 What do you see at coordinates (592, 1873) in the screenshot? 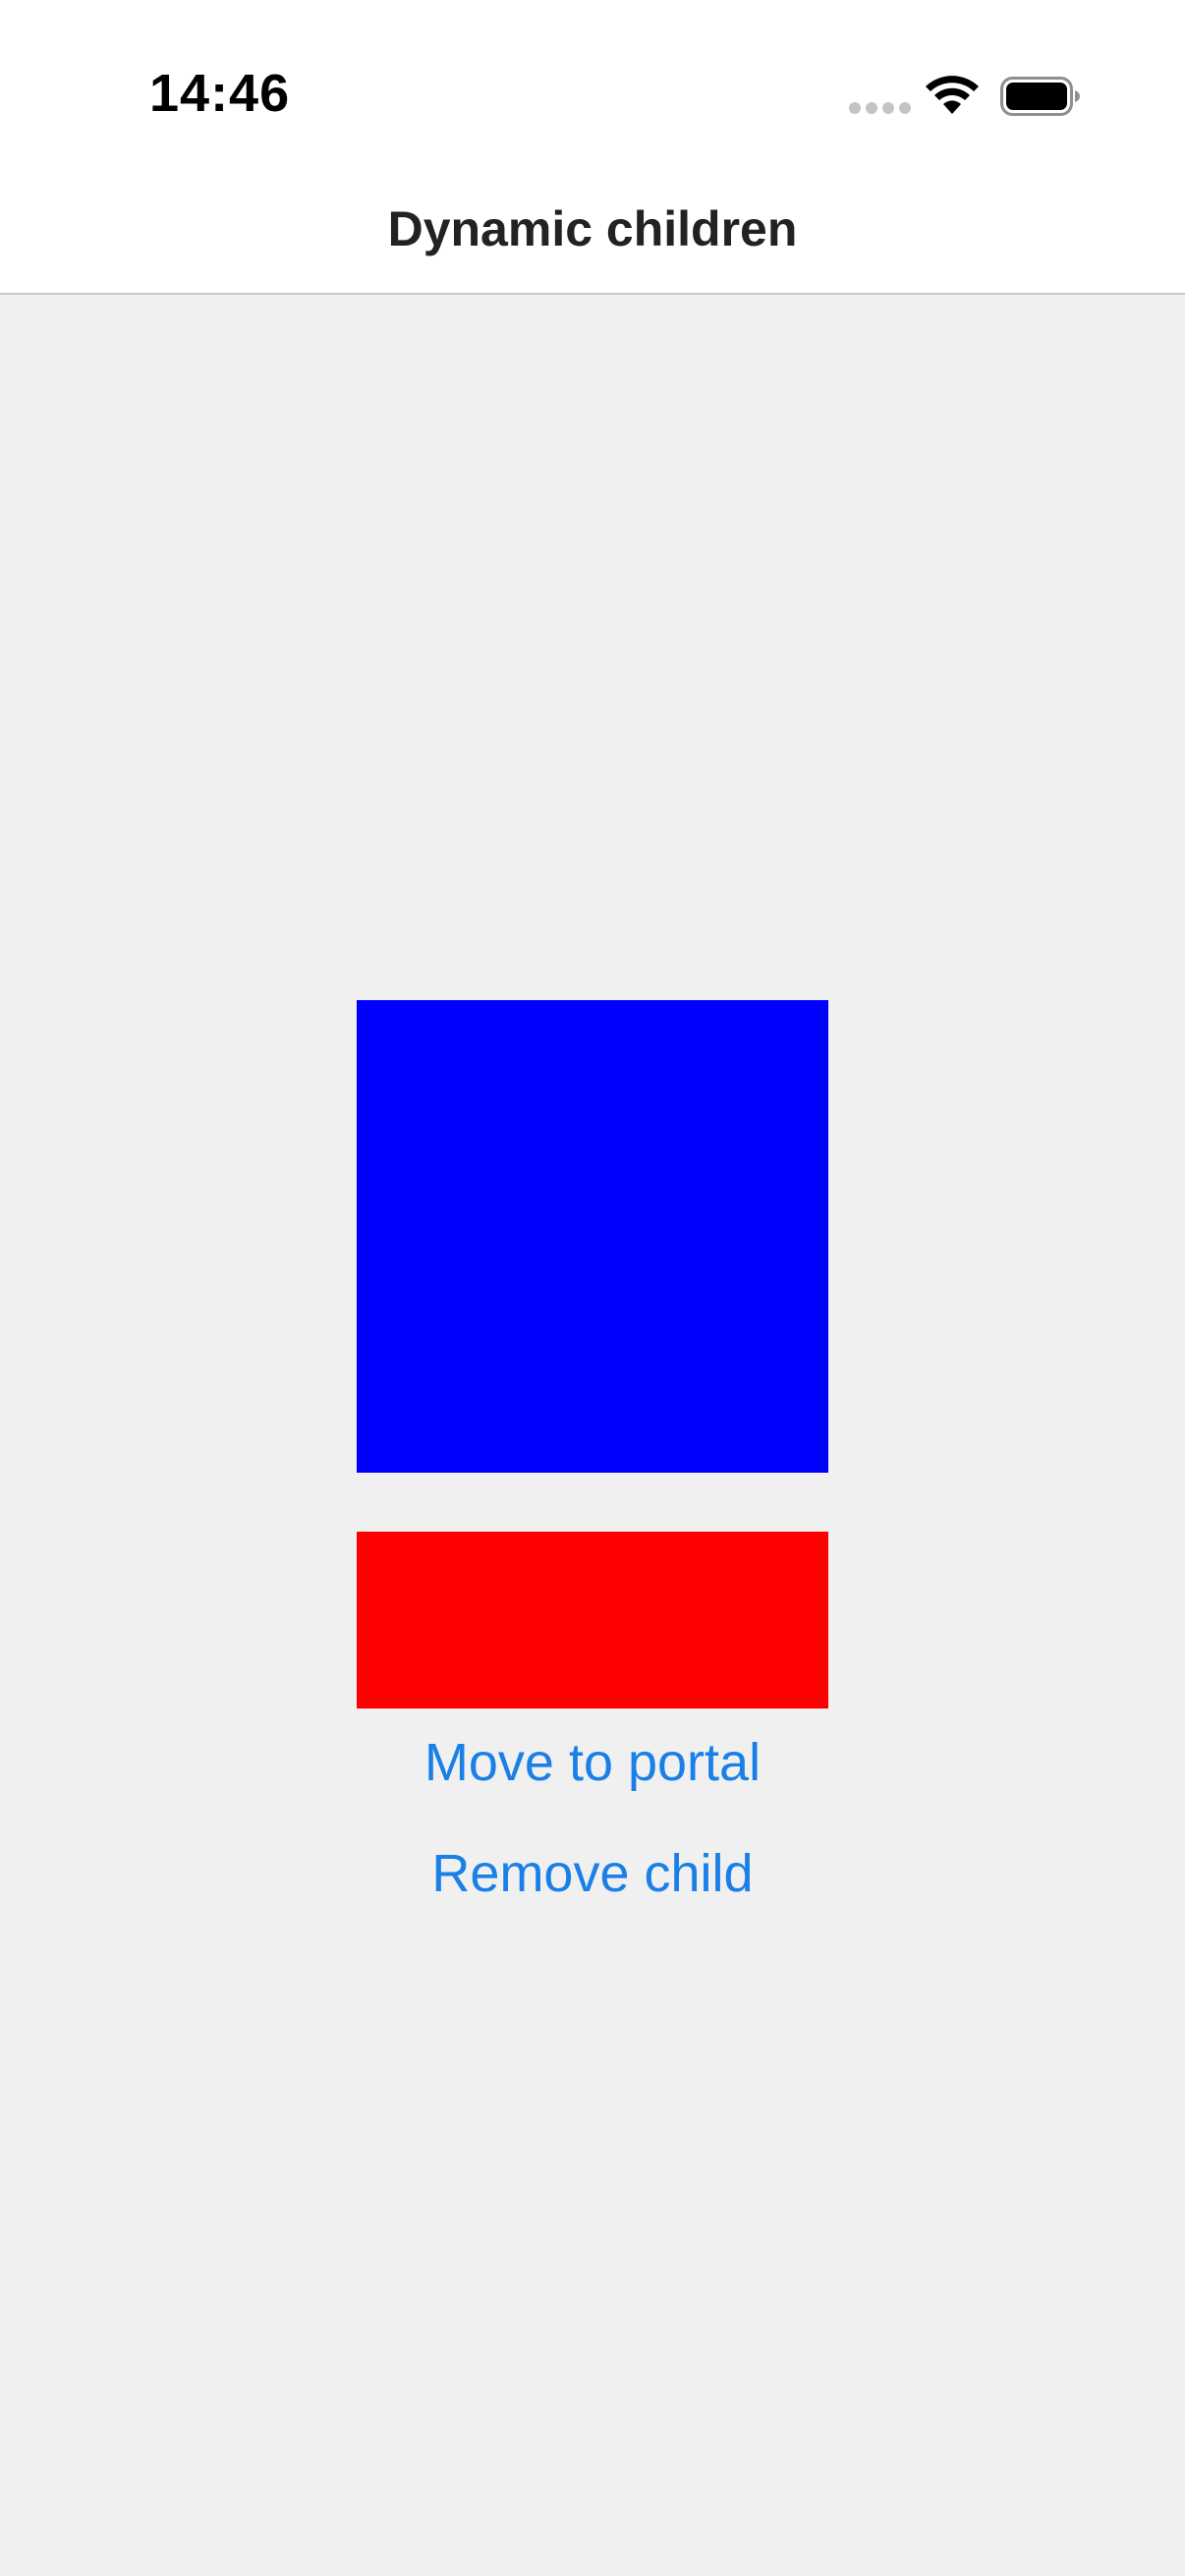
I see `remove-child-button: Remove child` at bounding box center [592, 1873].